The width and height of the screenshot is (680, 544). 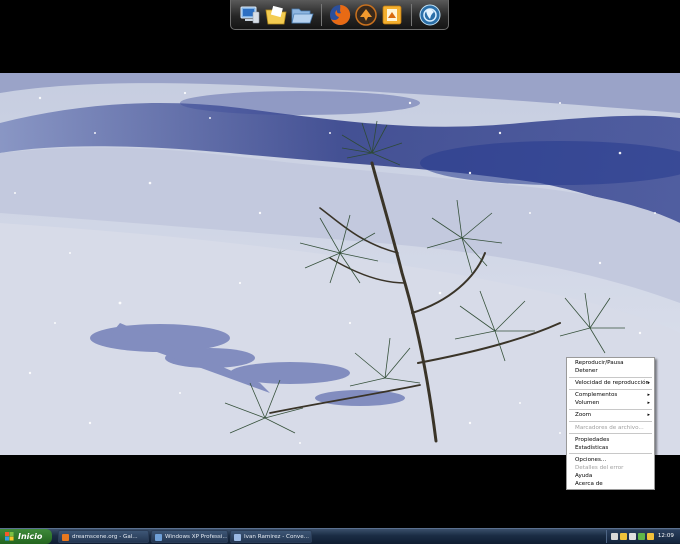 I want to click on menu-item-label: Zoom, so click(x=583, y=415).